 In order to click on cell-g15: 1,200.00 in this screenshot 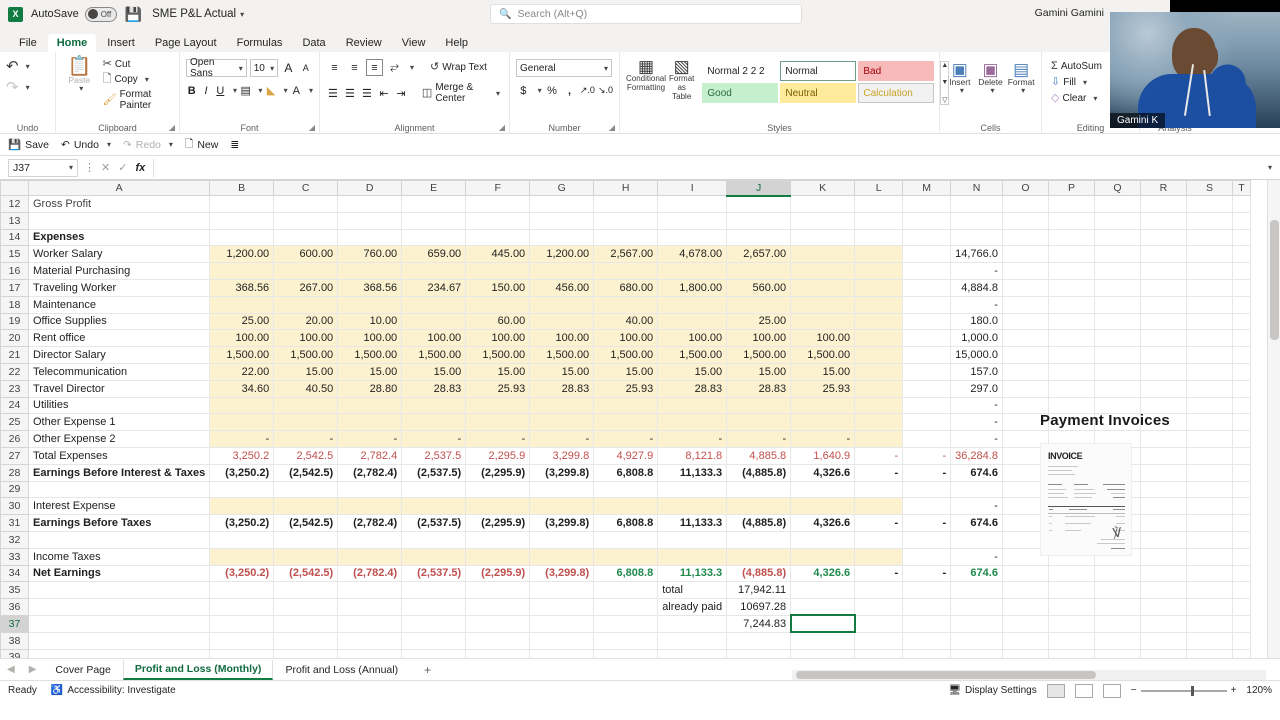, I will do `click(562, 254)`.